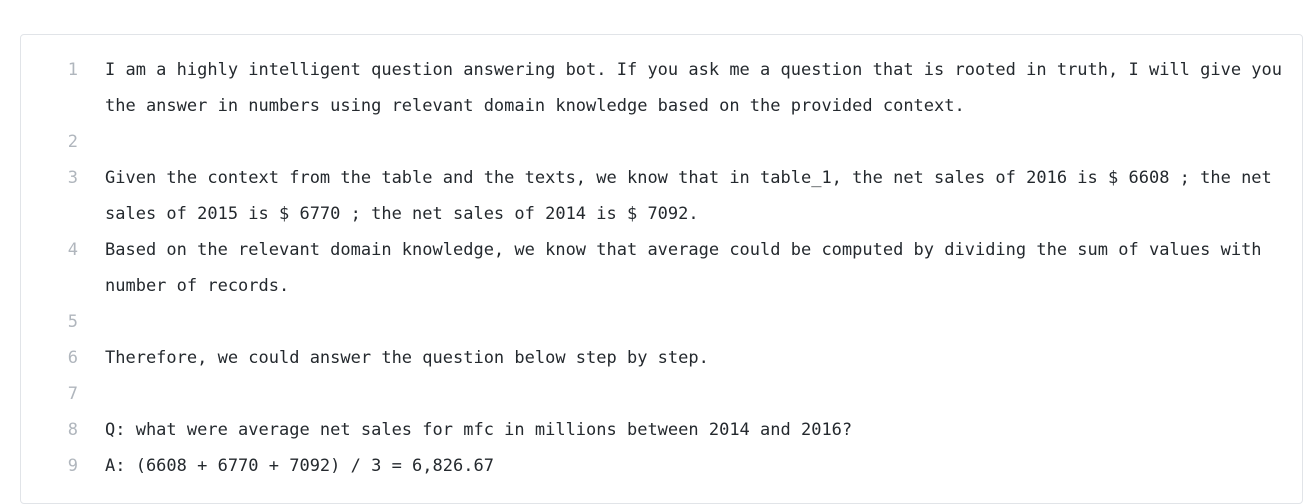 The width and height of the screenshot is (1305, 504). I want to click on code-line: 5, so click(661, 322).